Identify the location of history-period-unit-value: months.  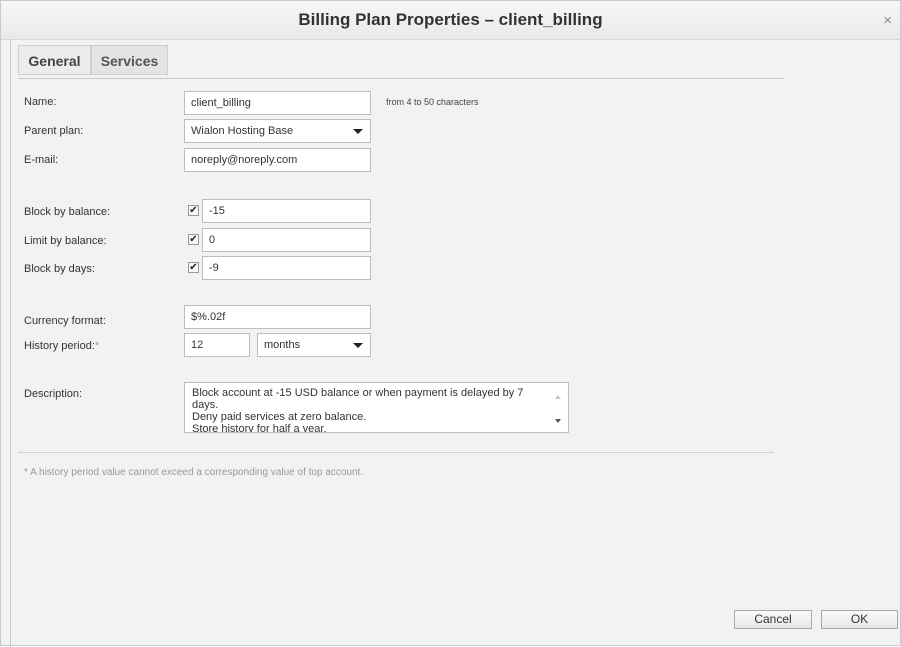
(282, 345).